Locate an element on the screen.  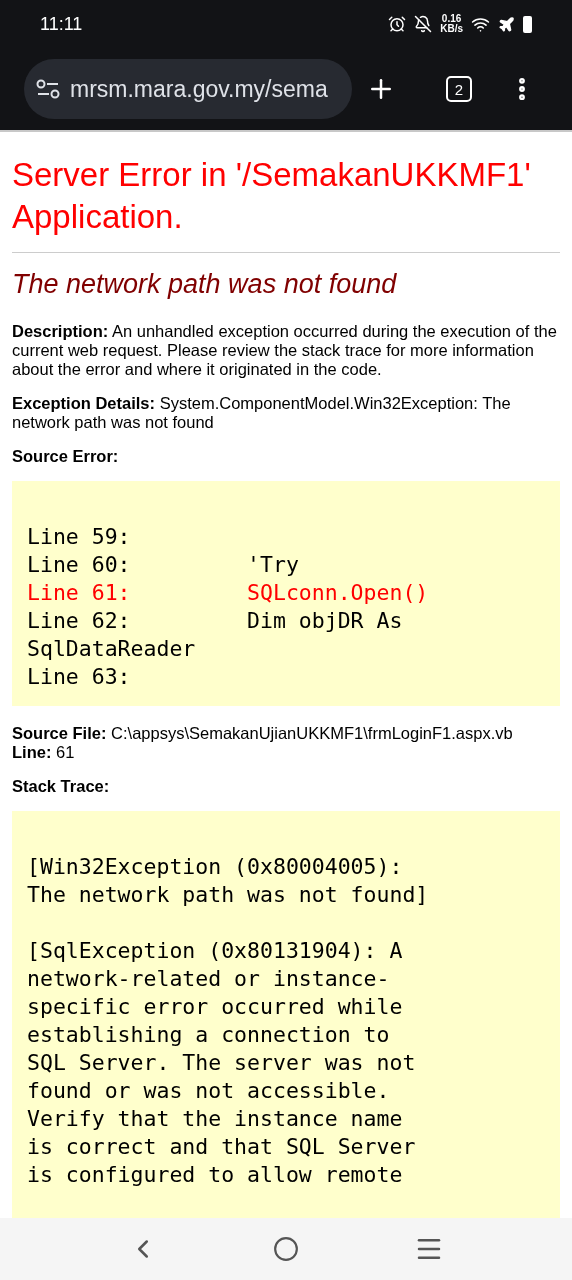
network-speed: 0.16 KB/s is located at coordinates (451, 24).